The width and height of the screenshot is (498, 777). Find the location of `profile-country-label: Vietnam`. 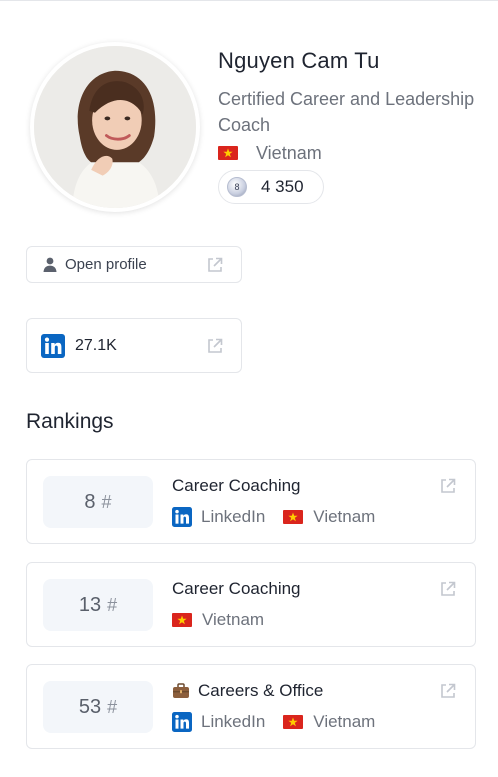

profile-country-label: Vietnam is located at coordinates (289, 152).